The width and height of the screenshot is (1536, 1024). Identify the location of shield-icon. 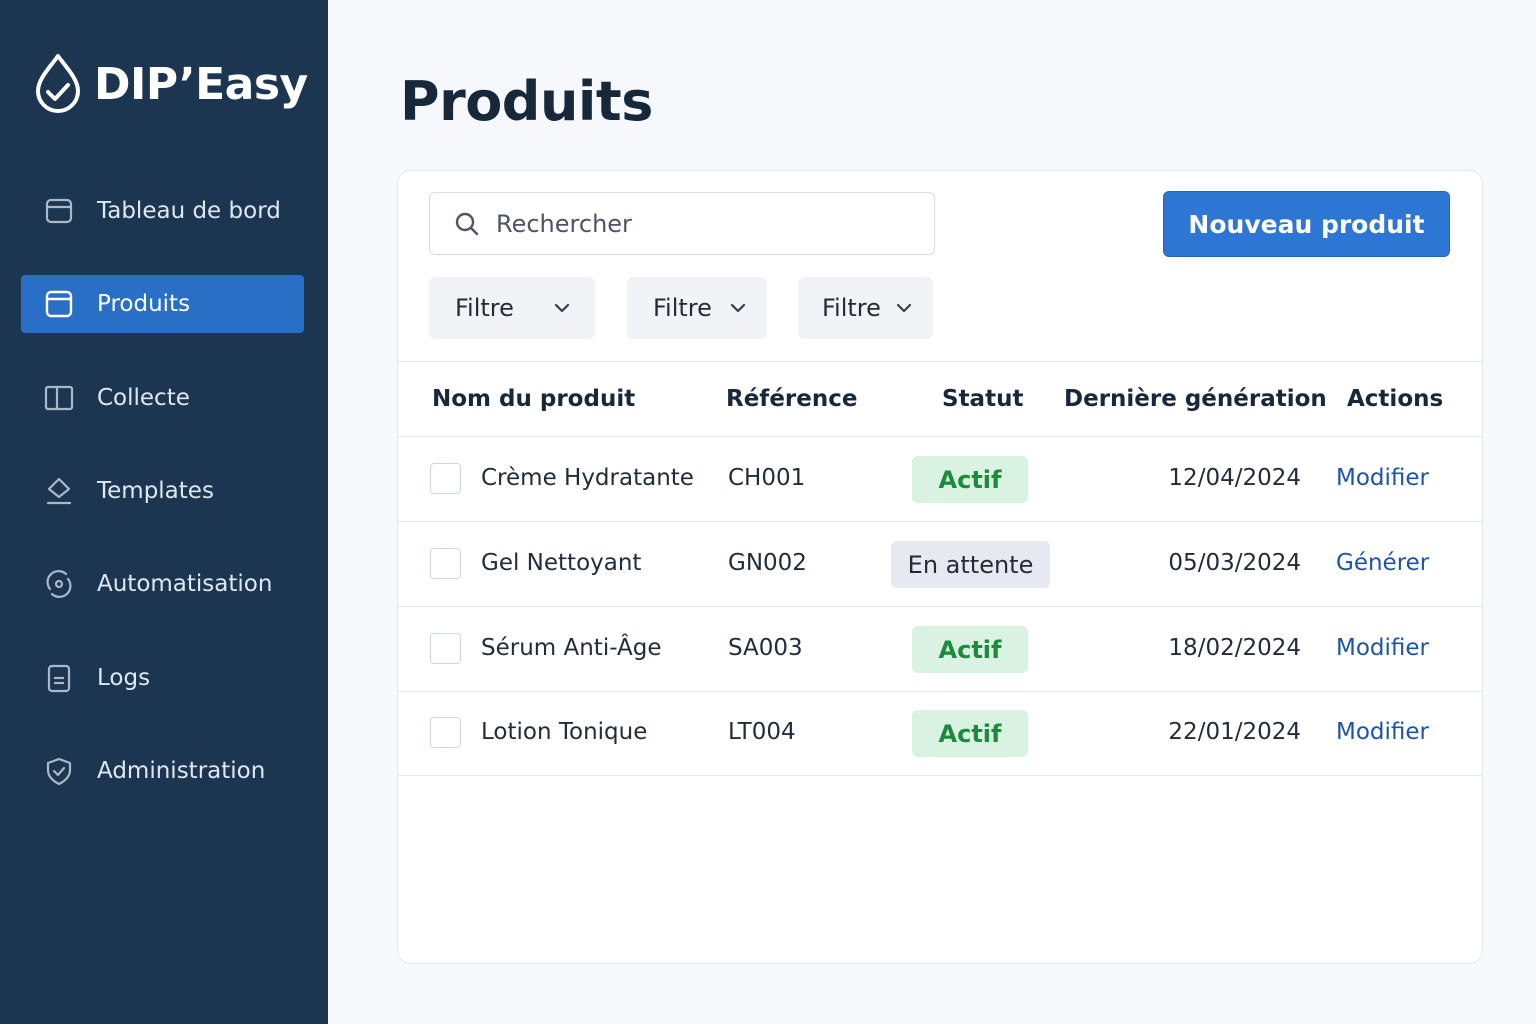
(59, 771).